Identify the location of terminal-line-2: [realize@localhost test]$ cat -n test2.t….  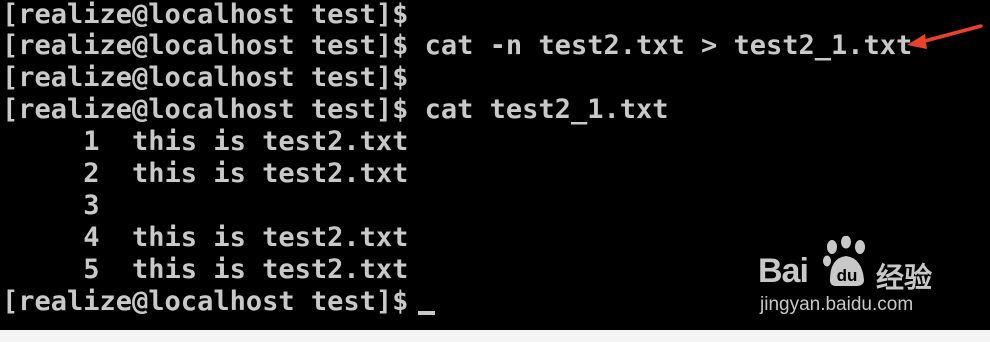
(457, 45).